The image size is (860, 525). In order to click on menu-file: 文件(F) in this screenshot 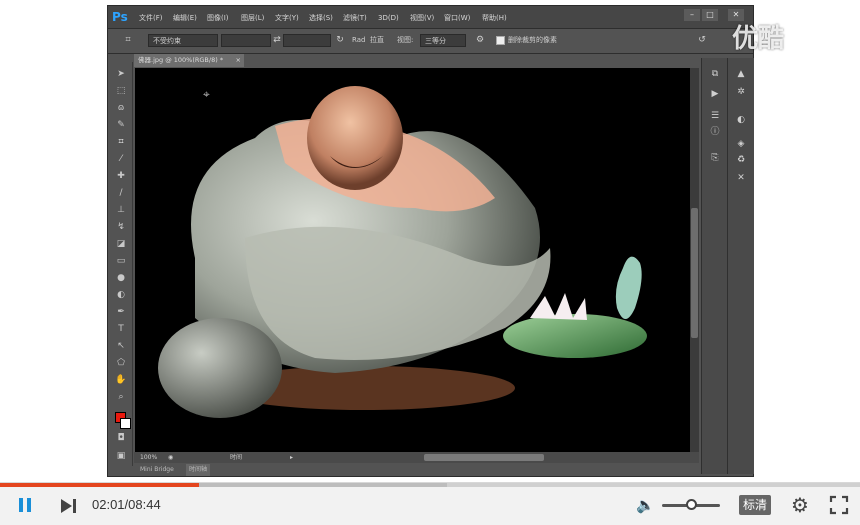, I will do `click(151, 18)`.